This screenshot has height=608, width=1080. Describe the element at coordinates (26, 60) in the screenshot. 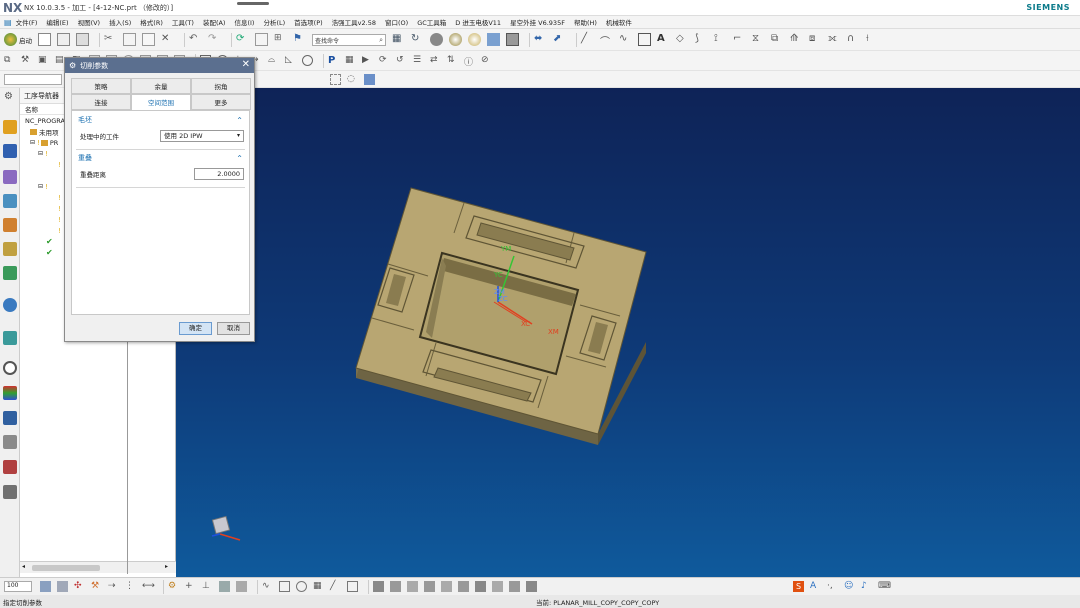

I see `create-tool-icon: ⚒` at that location.